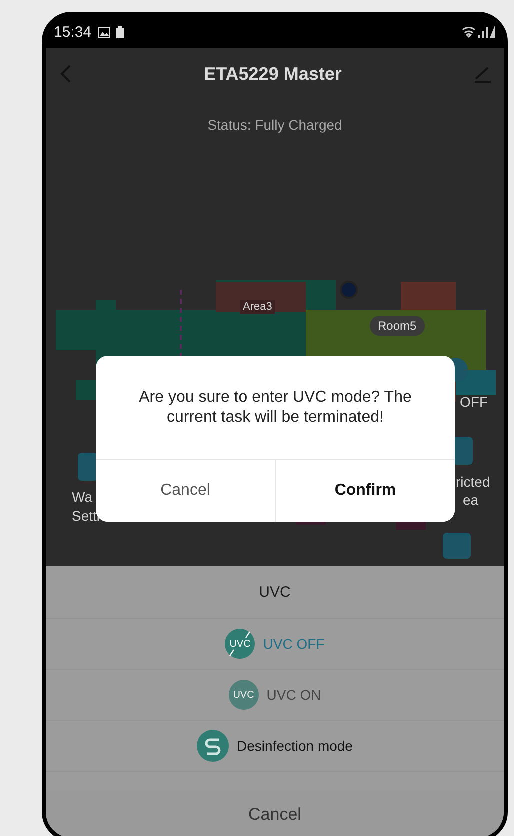 The image size is (514, 836). Describe the element at coordinates (73, 32) in the screenshot. I see `status-time: 15:34` at that location.